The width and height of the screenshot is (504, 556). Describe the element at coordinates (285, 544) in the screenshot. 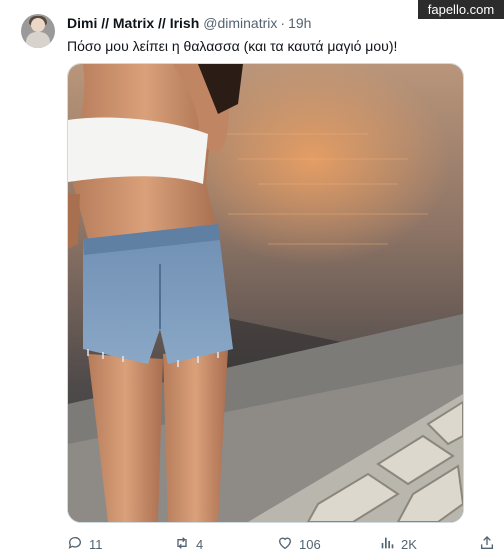

I see `heart-icon` at that location.